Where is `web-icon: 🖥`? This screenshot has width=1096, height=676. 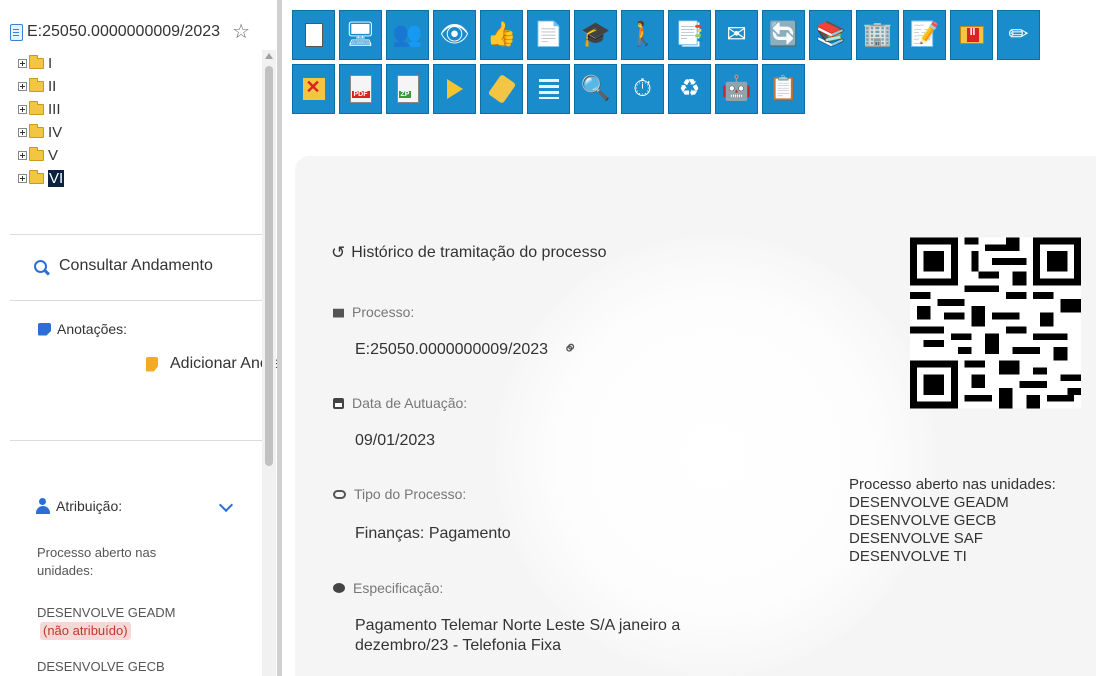
web-icon: 🖥 is located at coordinates (360, 34).